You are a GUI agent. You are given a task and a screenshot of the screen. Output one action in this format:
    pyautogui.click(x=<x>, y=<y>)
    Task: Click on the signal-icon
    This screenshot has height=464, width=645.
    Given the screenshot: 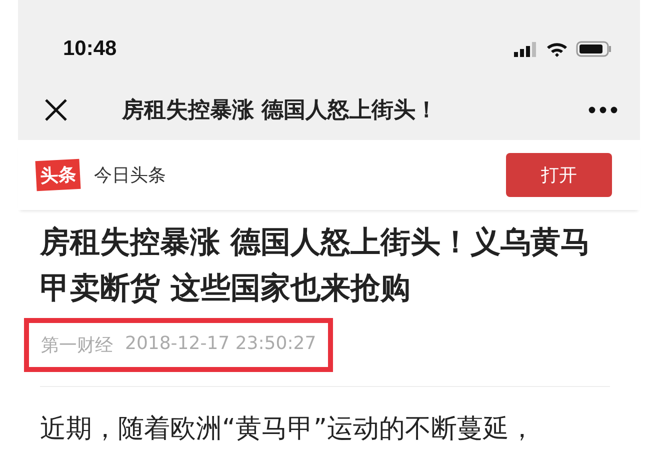 What is the action you would take?
    pyautogui.click(x=526, y=49)
    